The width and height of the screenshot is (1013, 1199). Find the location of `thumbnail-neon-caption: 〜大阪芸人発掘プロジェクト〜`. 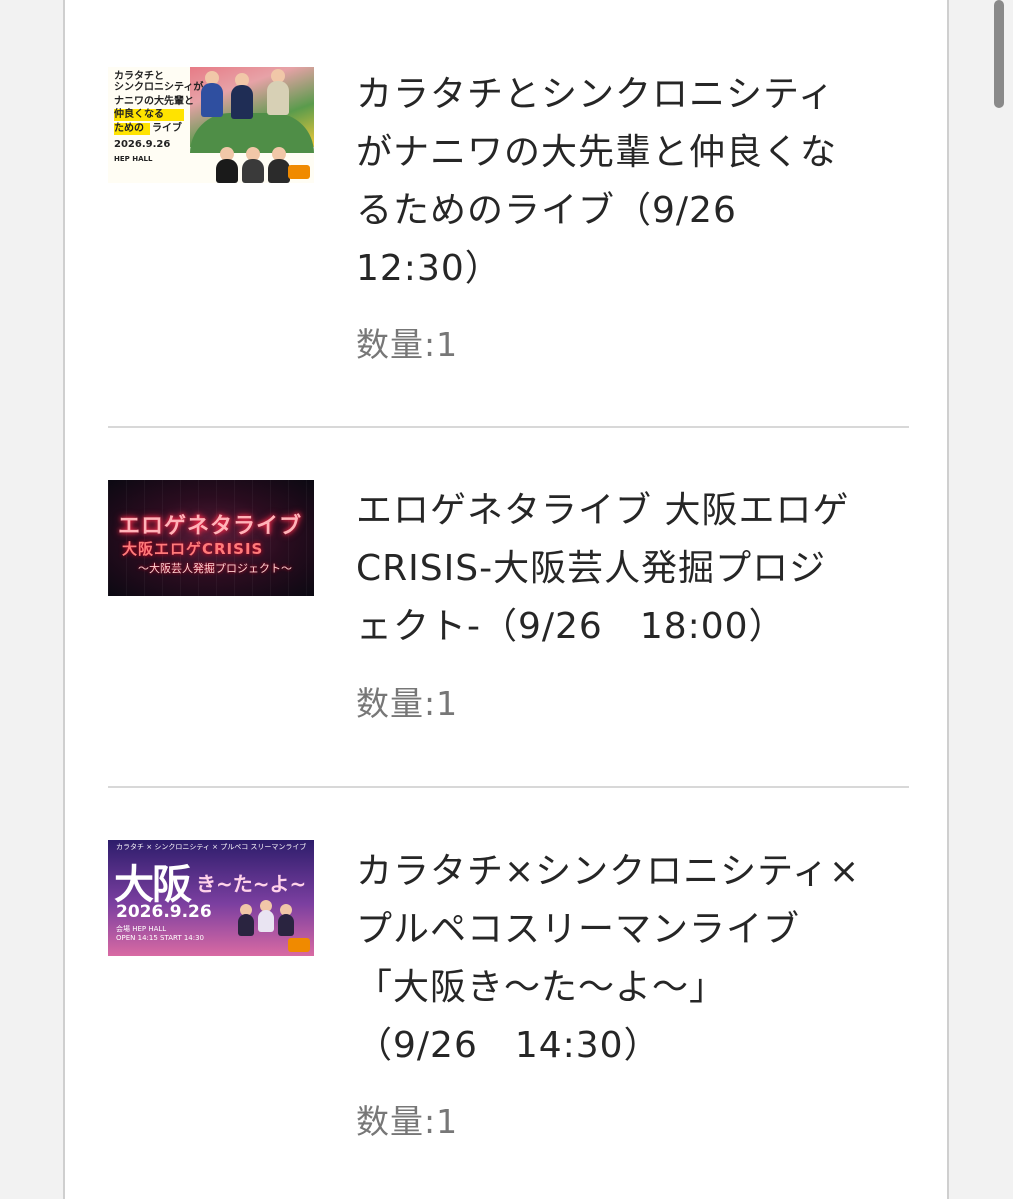

thumbnail-neon-caption: 〜大阪芸人発掘プロジェクト〜 is located at coordinates (215, 568).